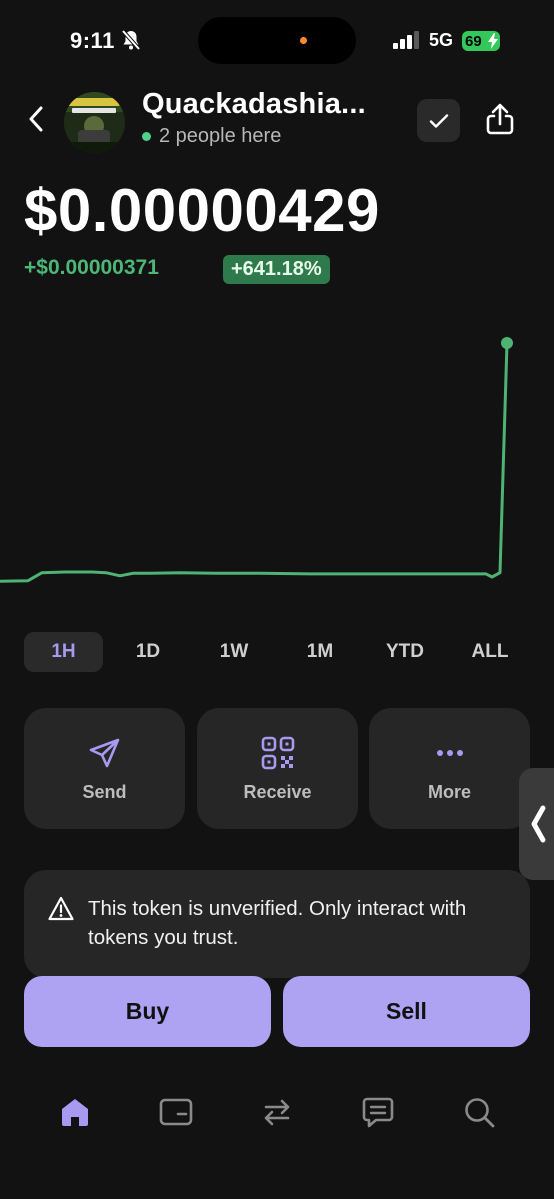 Image resolution: width=554 pixels, height=1199 pixels. Describe the element at coordinates (220, 136) in the screenshot. I see `presence-text: 2 people here` at that location.